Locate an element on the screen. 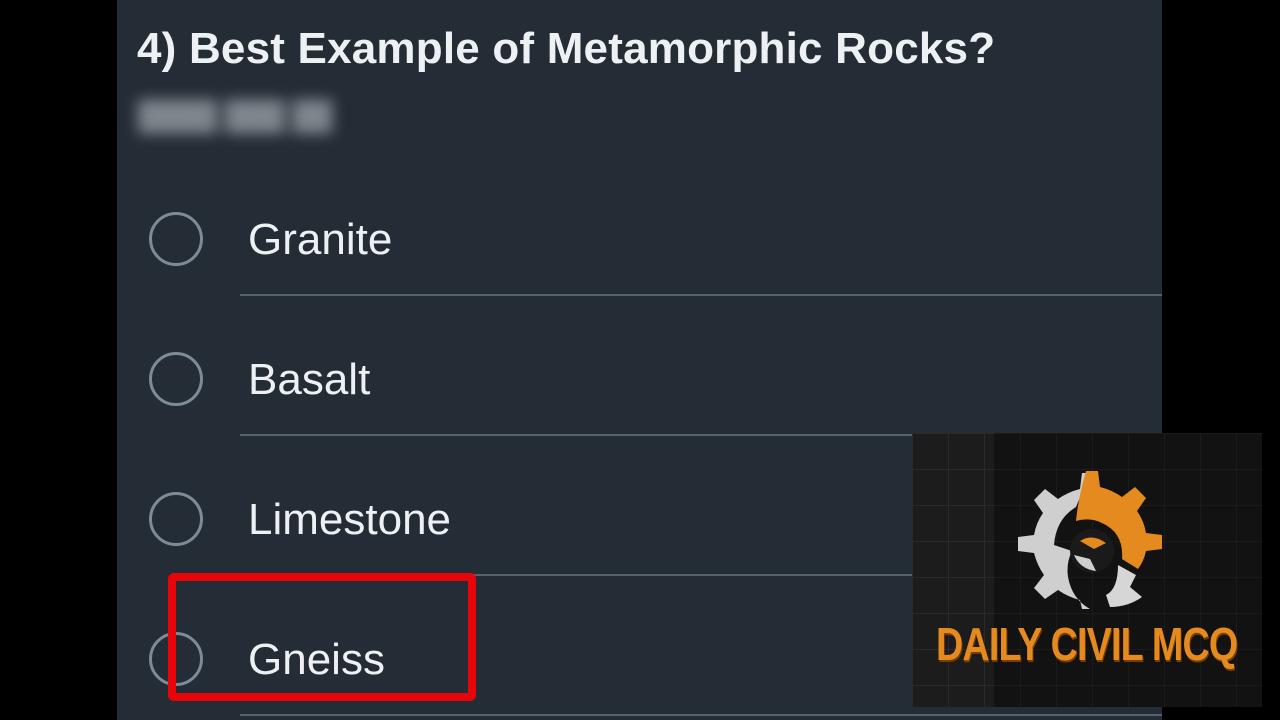 The height and width of the screenshot is (720, 1280). brand-name: DAILY CIVIL MCQ is located at coordinates (1087, 644).